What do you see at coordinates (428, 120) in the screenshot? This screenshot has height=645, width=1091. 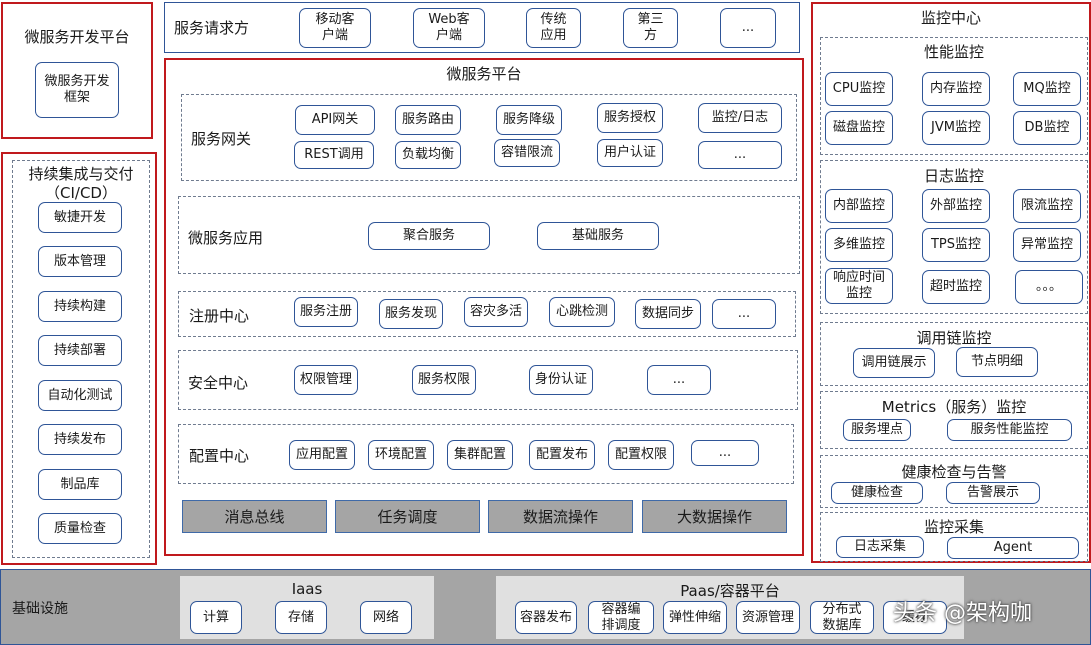 I see `gateway-node: 服务路由` at bounding box center [428, 120].